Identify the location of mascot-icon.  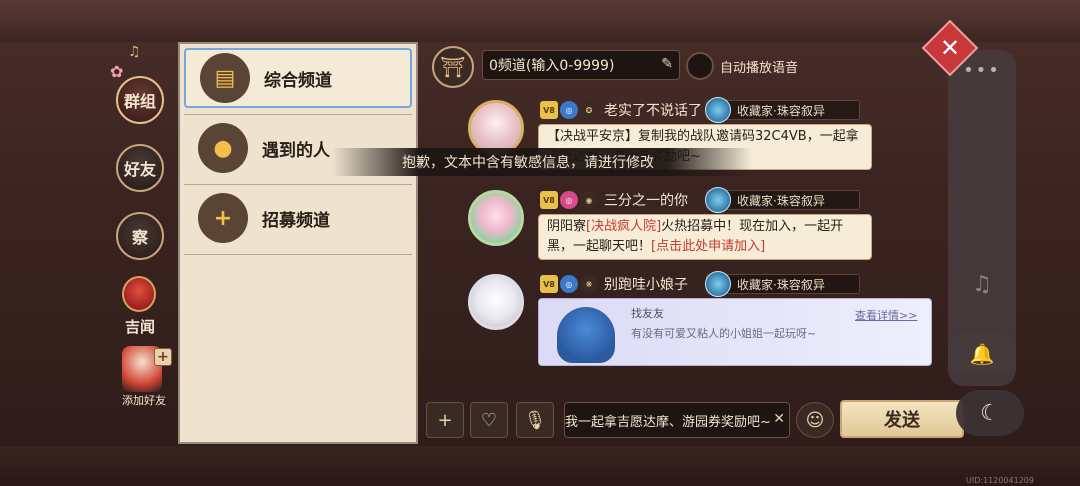
(586, 335).